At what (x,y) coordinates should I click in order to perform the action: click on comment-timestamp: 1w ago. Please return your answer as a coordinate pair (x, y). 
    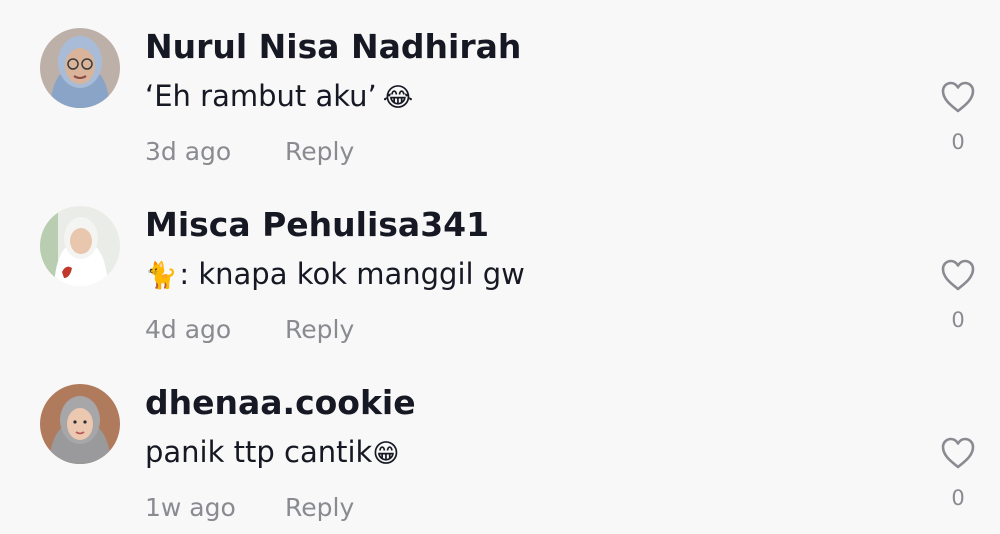
    Looking at the image, I should click on (190, 507).